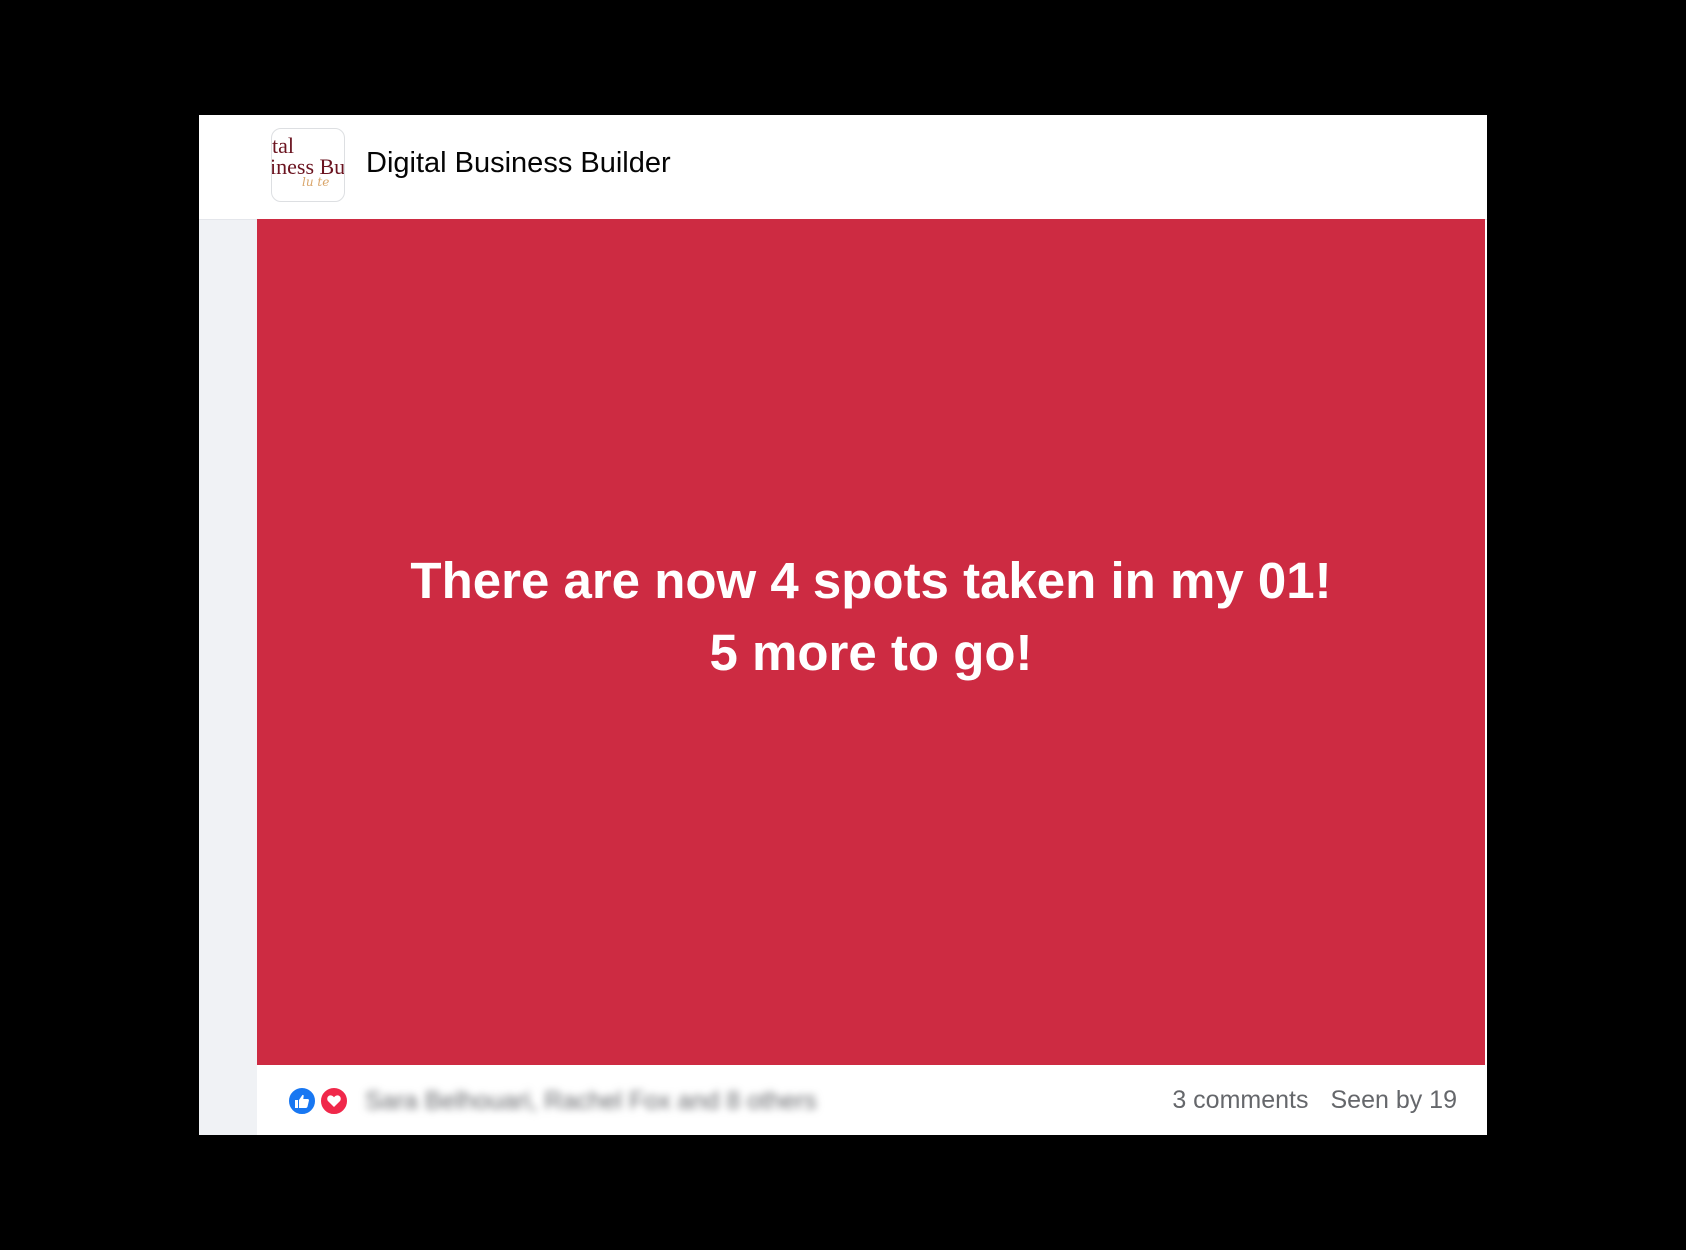 This screenshot has width=1686, height=1250. What do you see at coordinates (871, 652) in the screenshot?
I see `post-text-line: 5 more to go!` at bounding box center [871, 652].